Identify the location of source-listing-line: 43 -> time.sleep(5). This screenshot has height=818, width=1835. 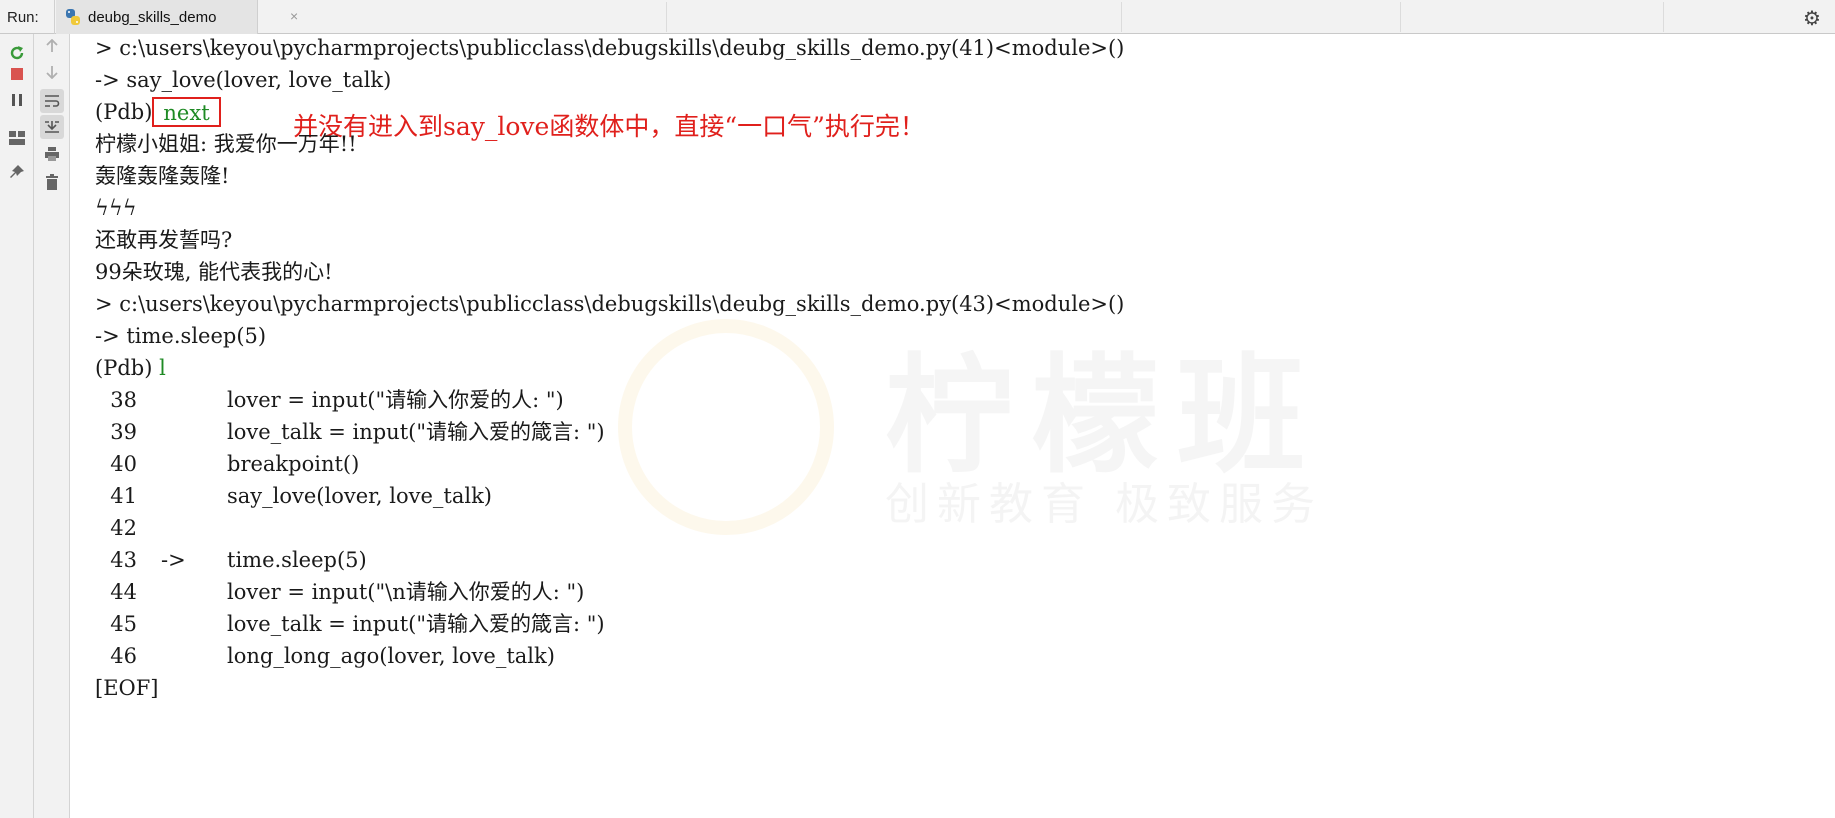
(231, 560).